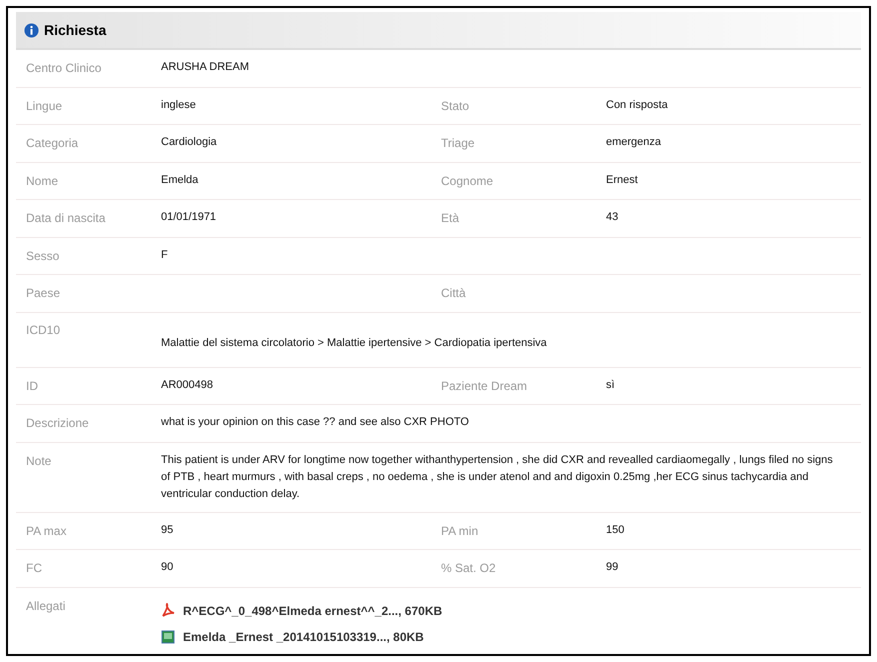 This screenshot has width=877, height=662. What do you see at coordinates (165, 255) in the screenshot?
I see `field-value: F` at bounding box center [165, 255].